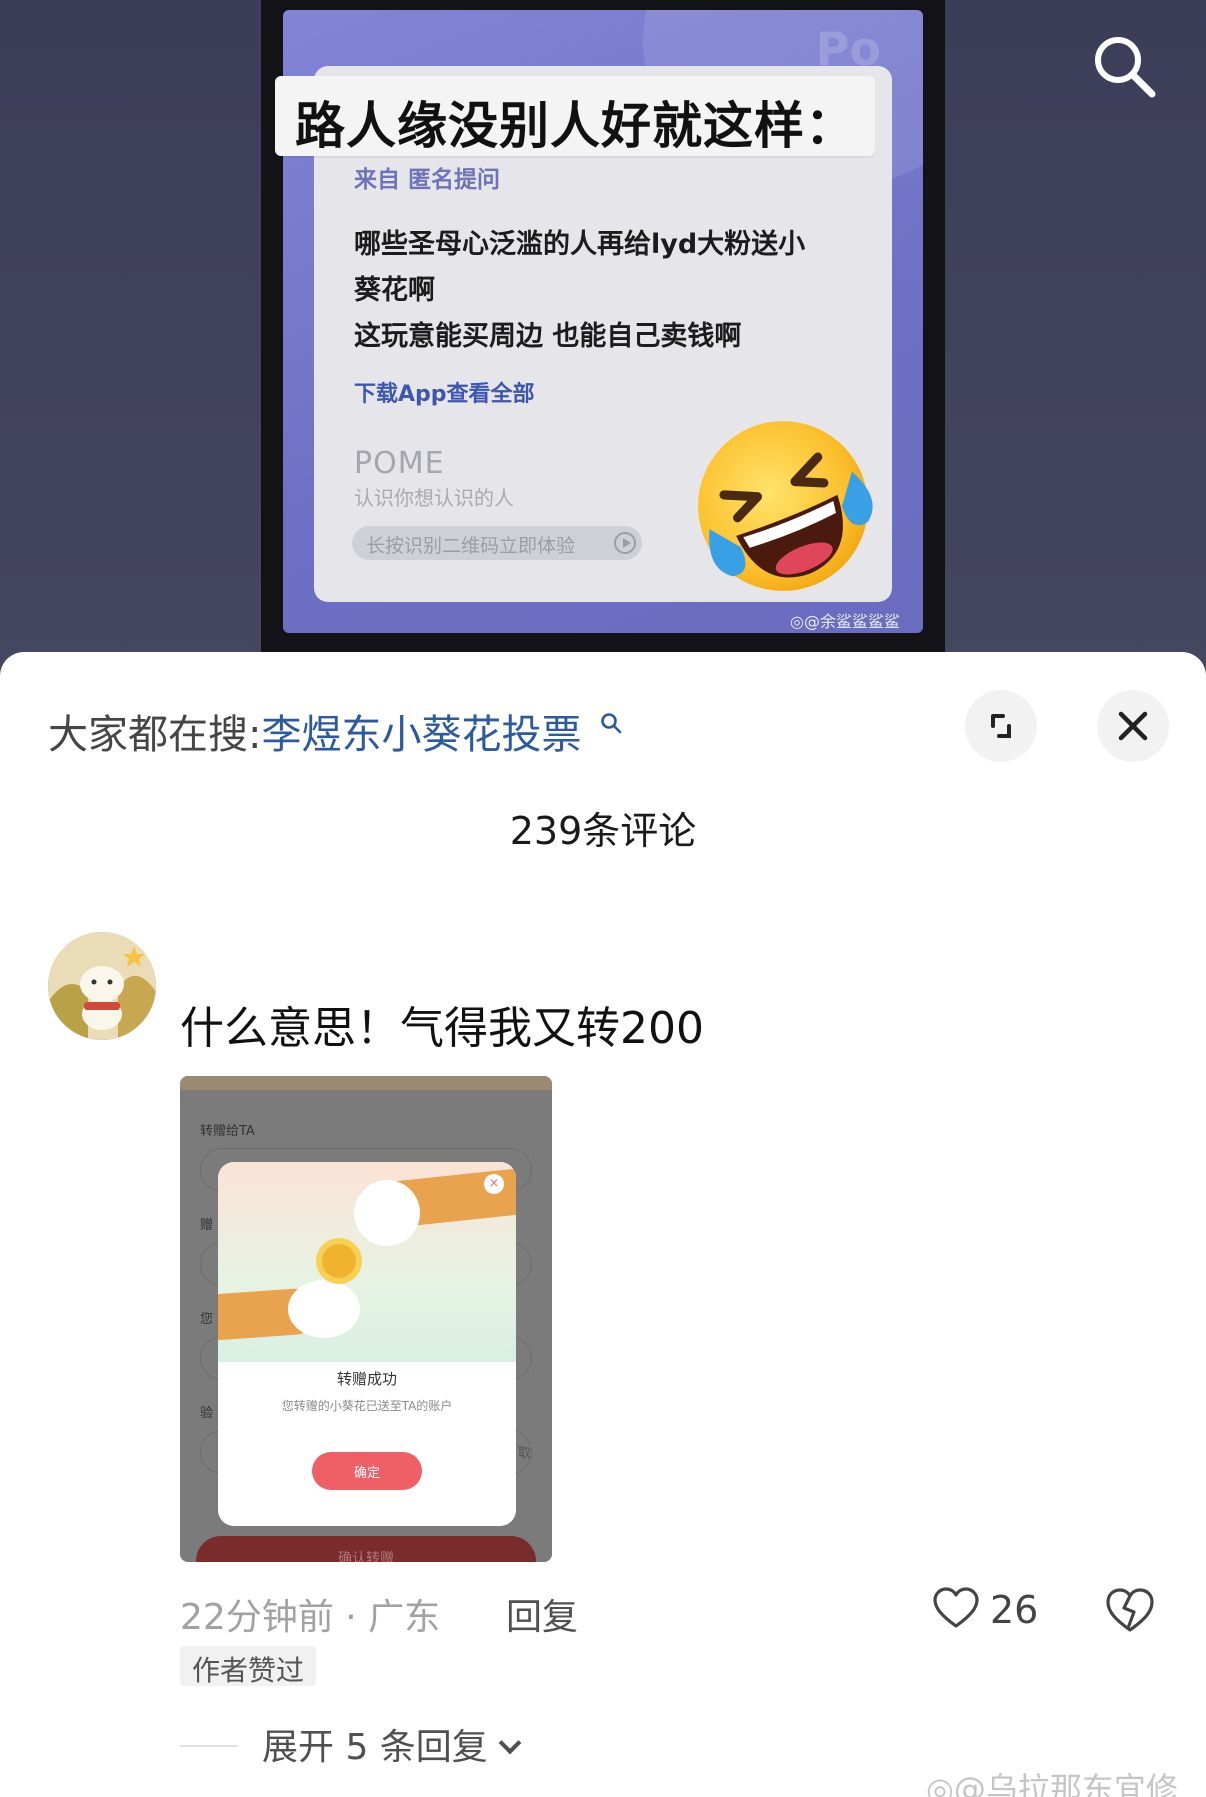  Describe the element at coordinates (444, 394) in the screenshot. I see `download-app-link: 下载App查看全部` at that location.